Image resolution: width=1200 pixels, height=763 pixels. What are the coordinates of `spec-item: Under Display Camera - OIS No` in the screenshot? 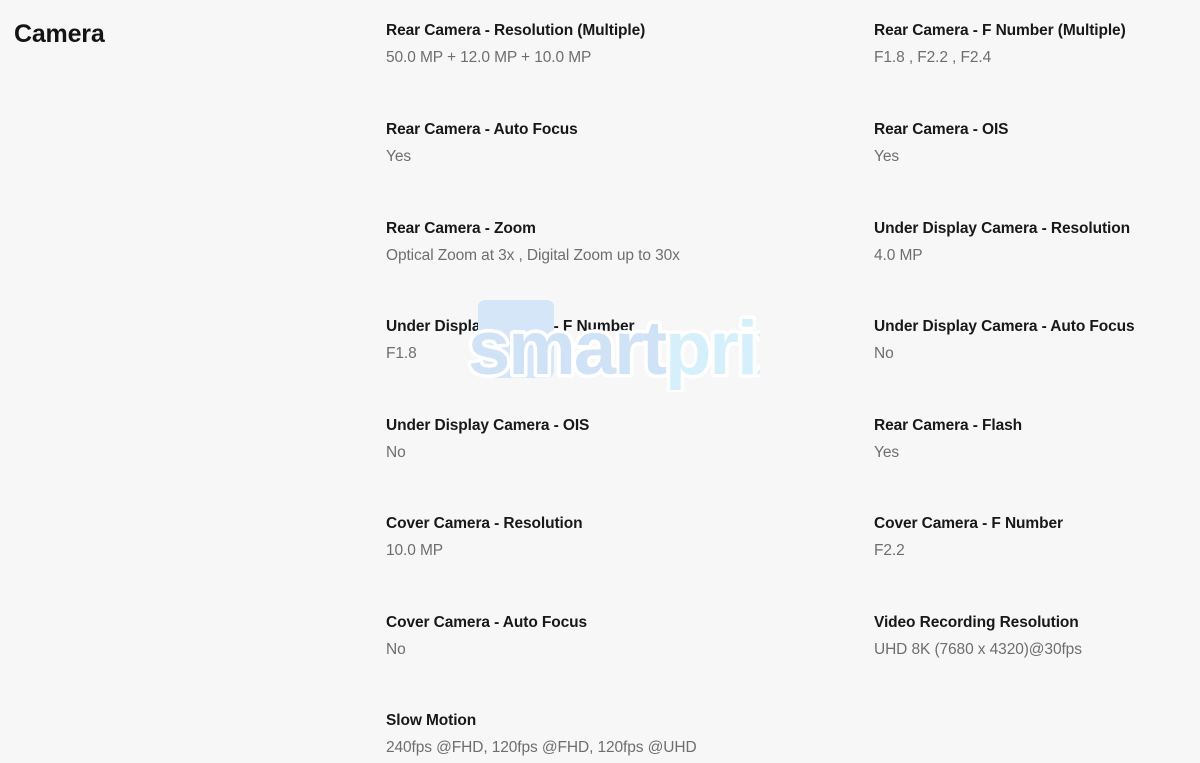 It's located at (621, 439).